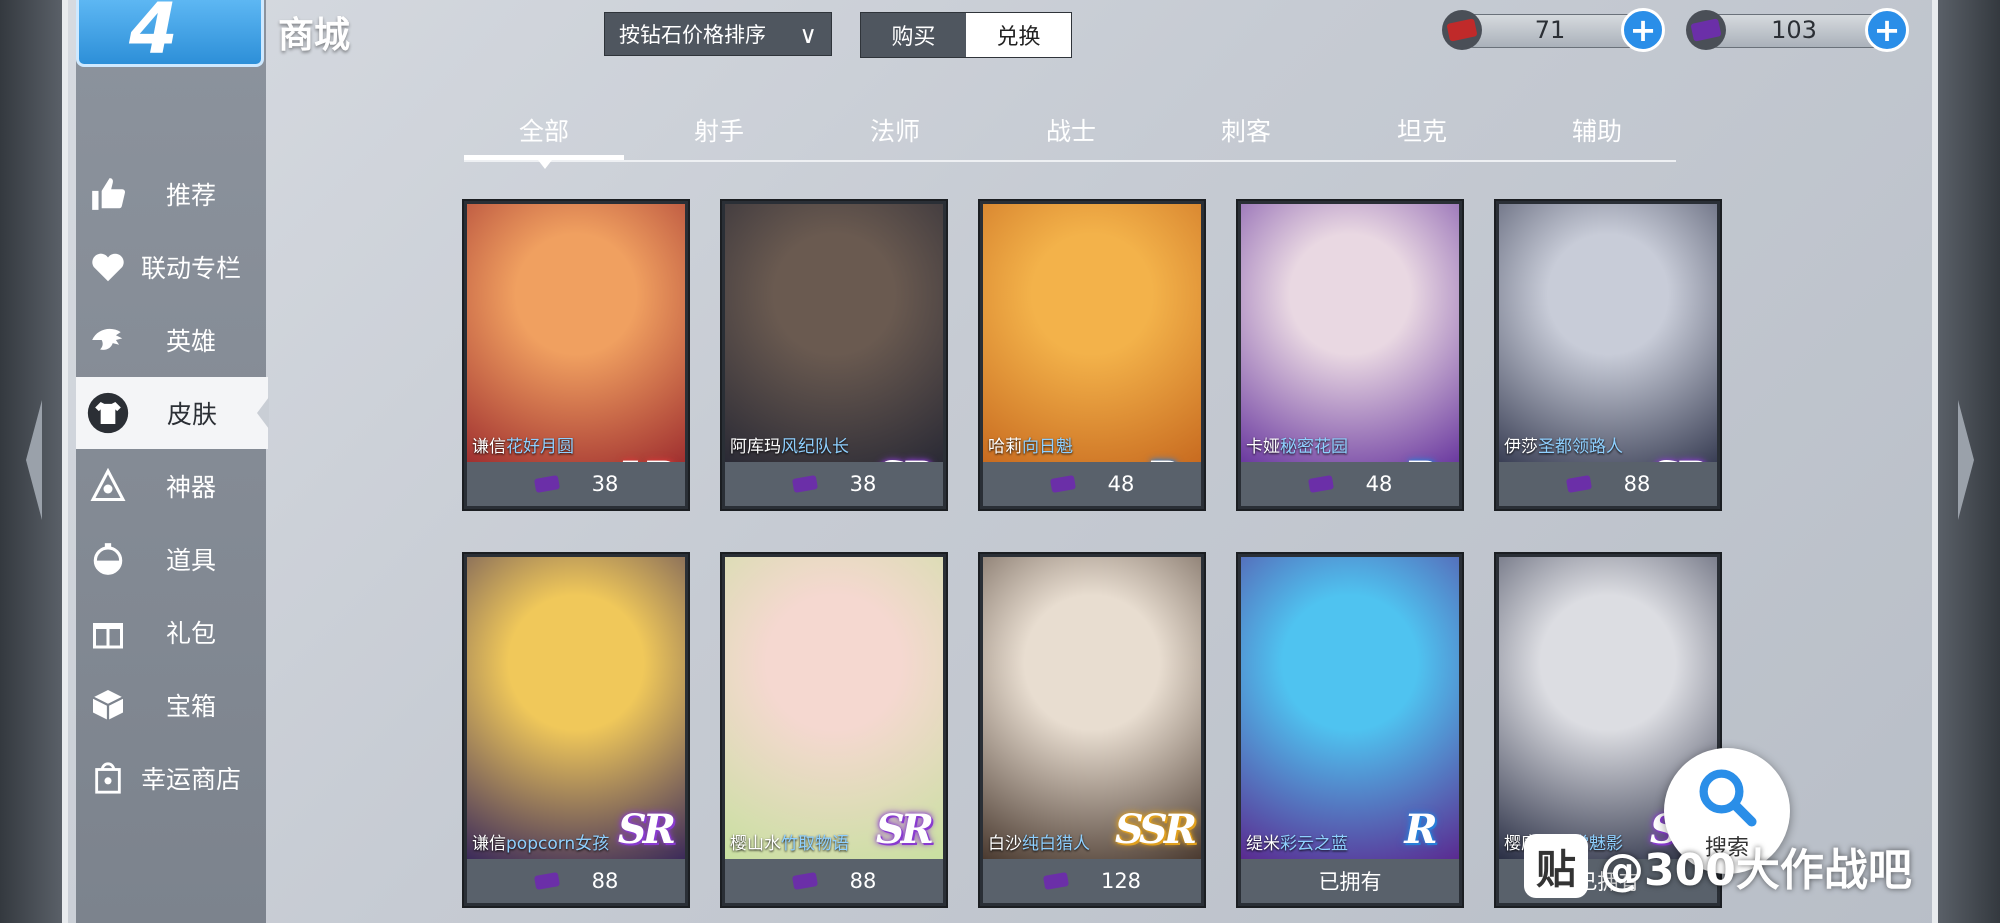 This screenshot has height=923, width=2000. Describe the element at coordinates (1556, 866) in the screenshot. I see `tieba-logo-icon: 贴` at that location.